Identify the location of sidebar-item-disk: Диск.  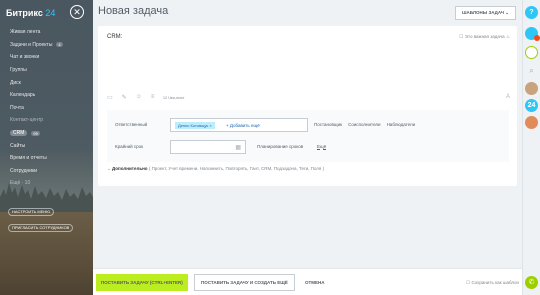
(45, 82).